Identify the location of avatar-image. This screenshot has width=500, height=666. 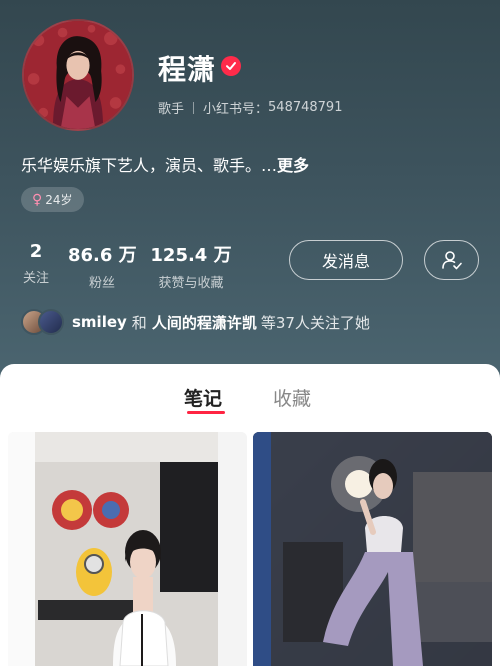
(78, 75).